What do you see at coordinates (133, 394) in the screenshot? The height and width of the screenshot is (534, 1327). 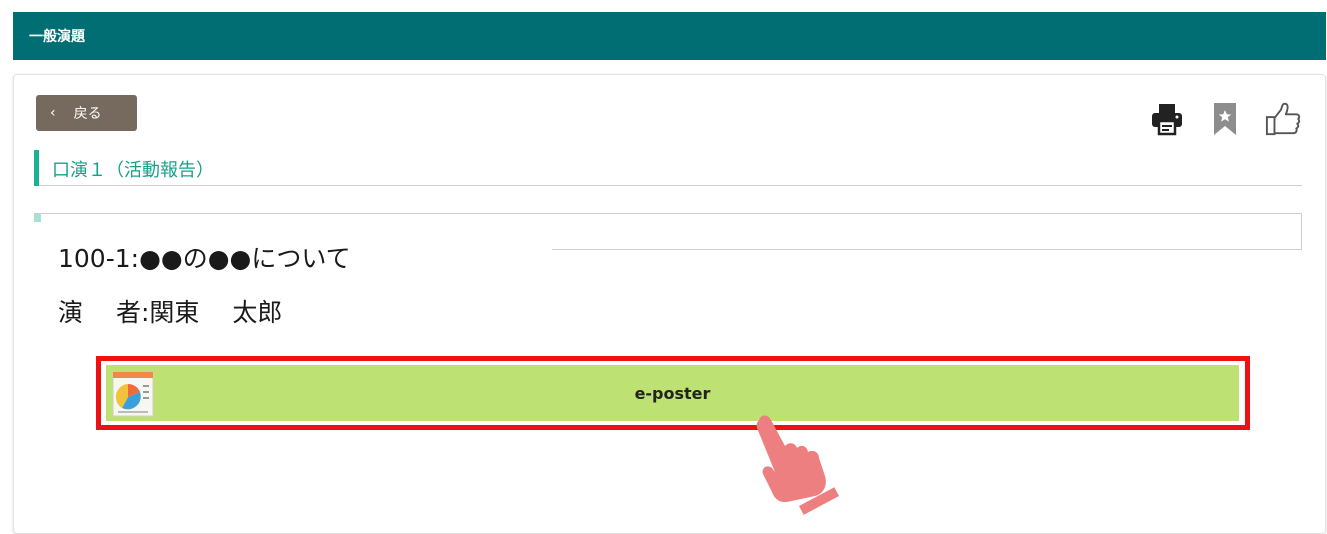 I see `poster-chart-icon` at bounding box center [133, 394].